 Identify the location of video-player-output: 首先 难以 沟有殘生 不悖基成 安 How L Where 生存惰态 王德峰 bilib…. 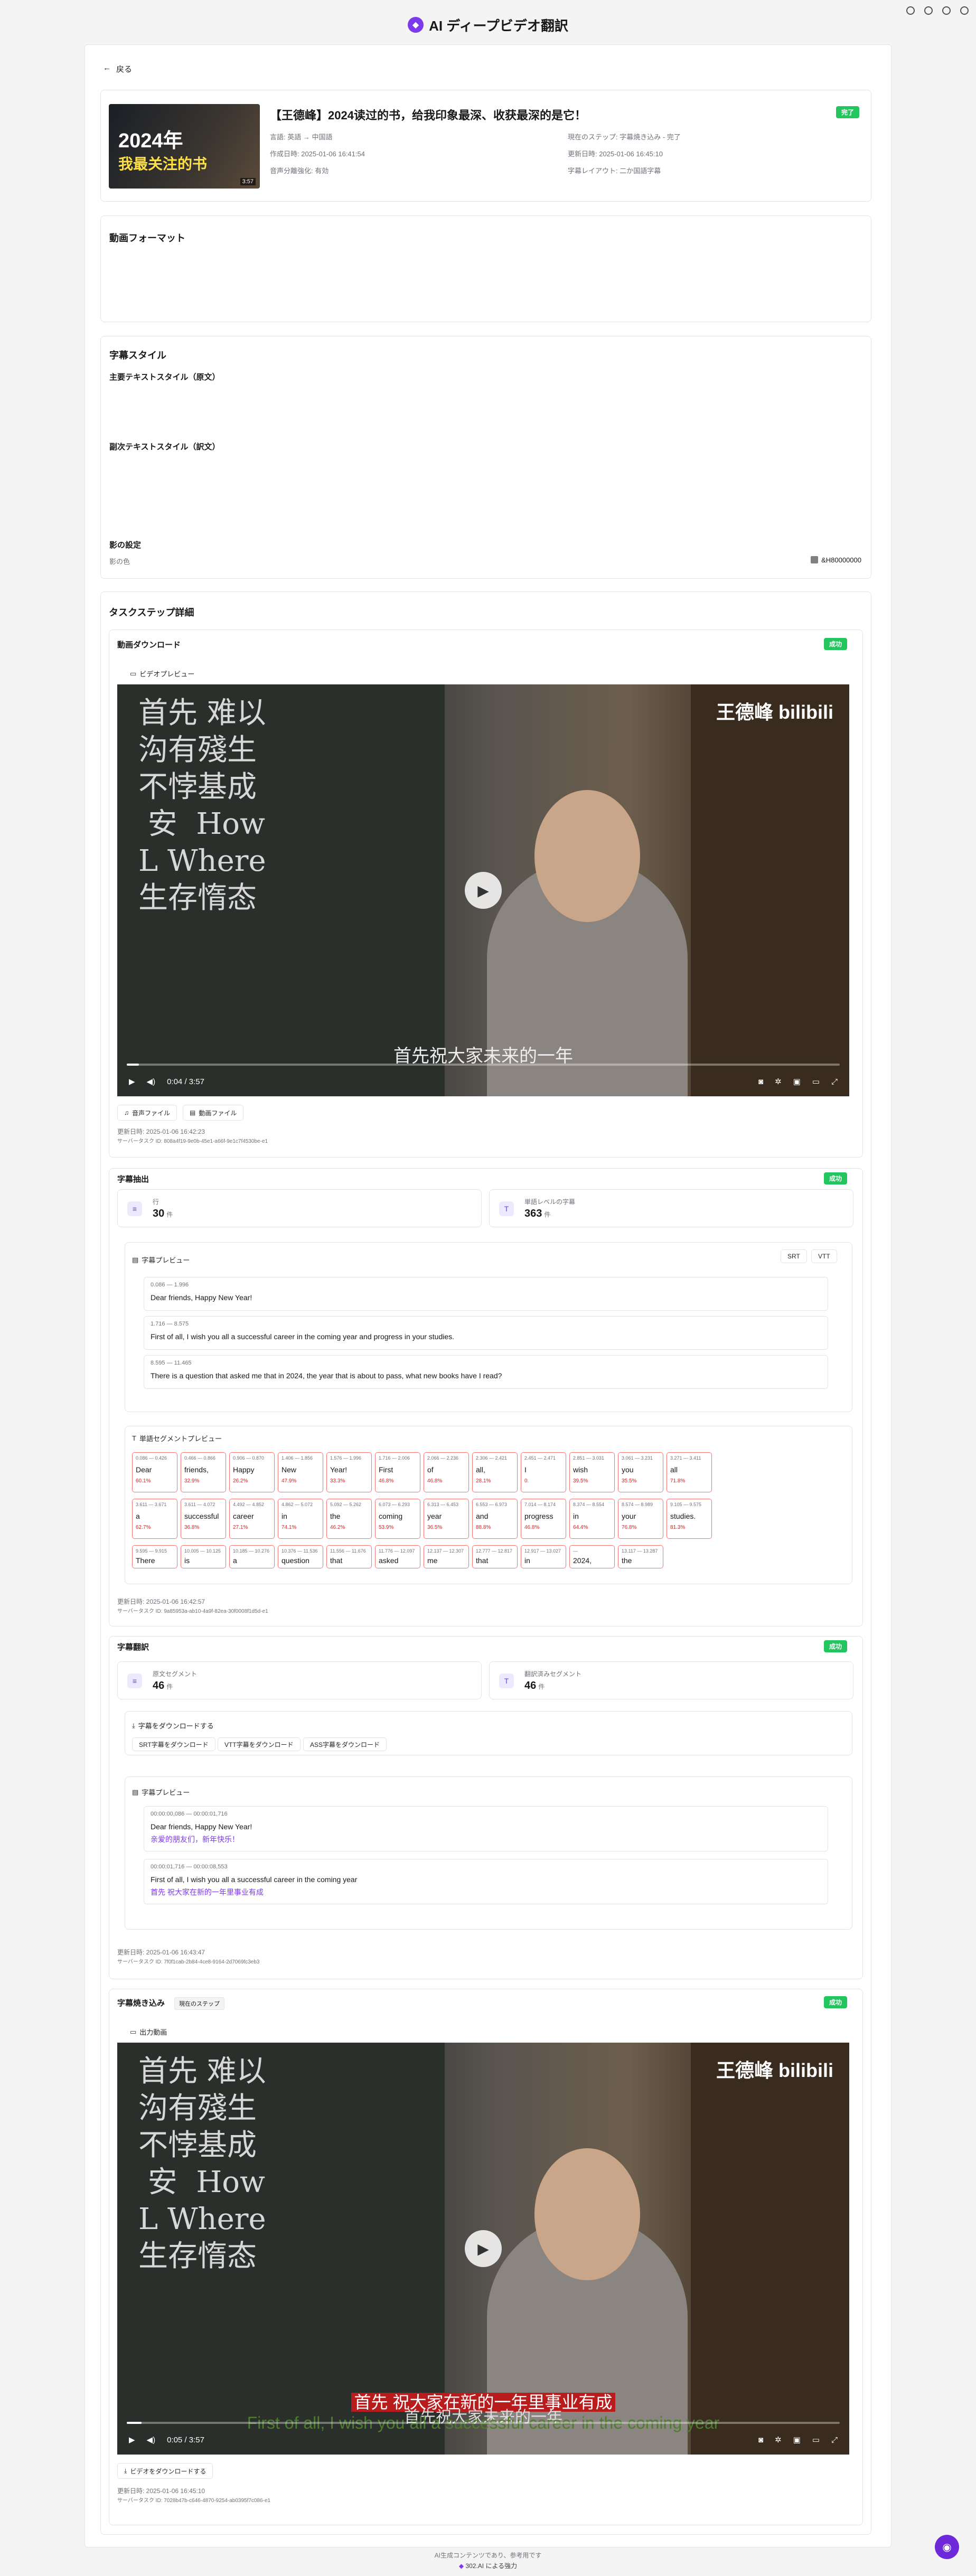
(483, 2249).